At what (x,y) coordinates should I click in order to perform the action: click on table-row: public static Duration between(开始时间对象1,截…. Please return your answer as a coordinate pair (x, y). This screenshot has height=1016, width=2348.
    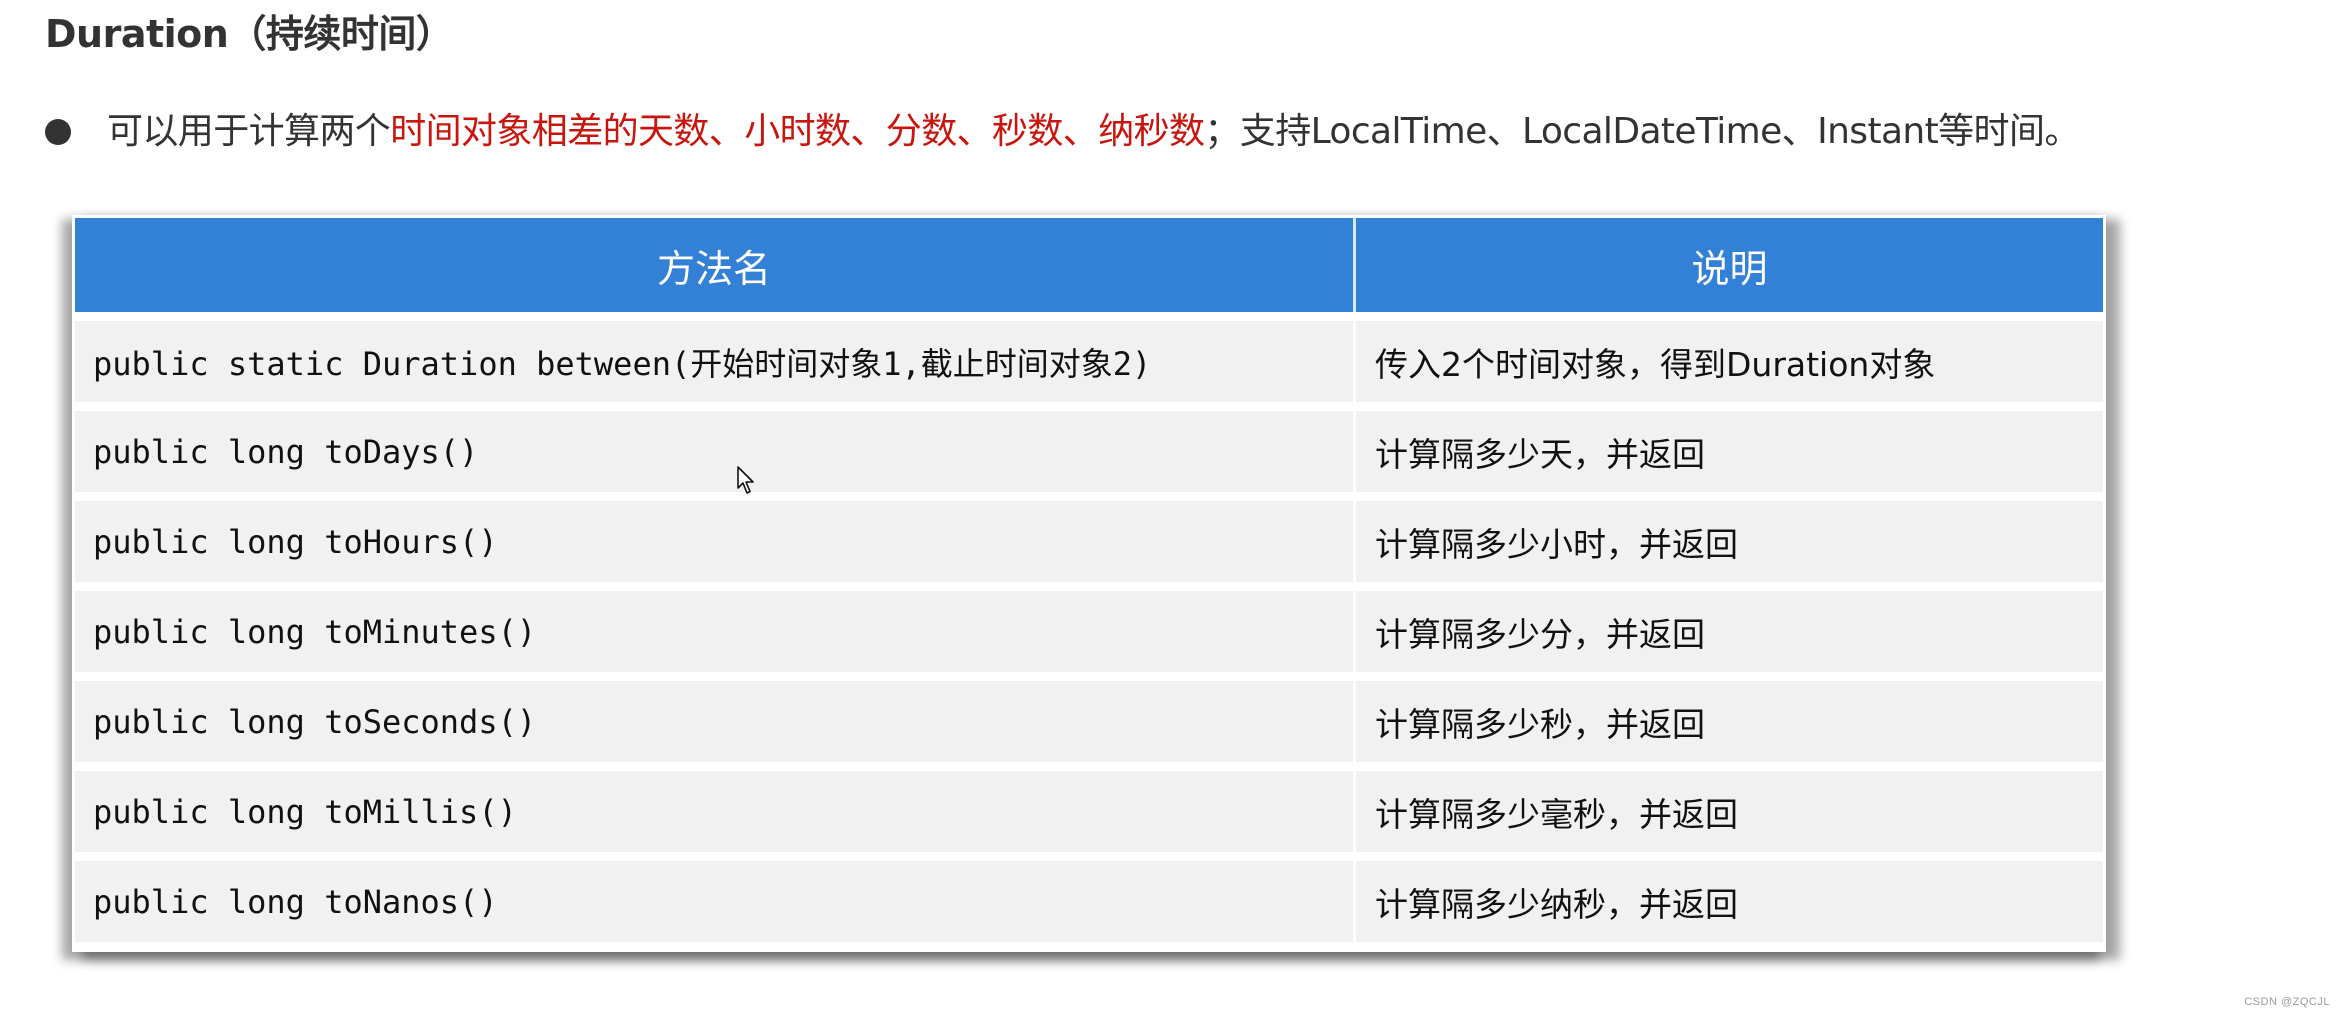
    Looking at the image, I should click on (1089, 361).